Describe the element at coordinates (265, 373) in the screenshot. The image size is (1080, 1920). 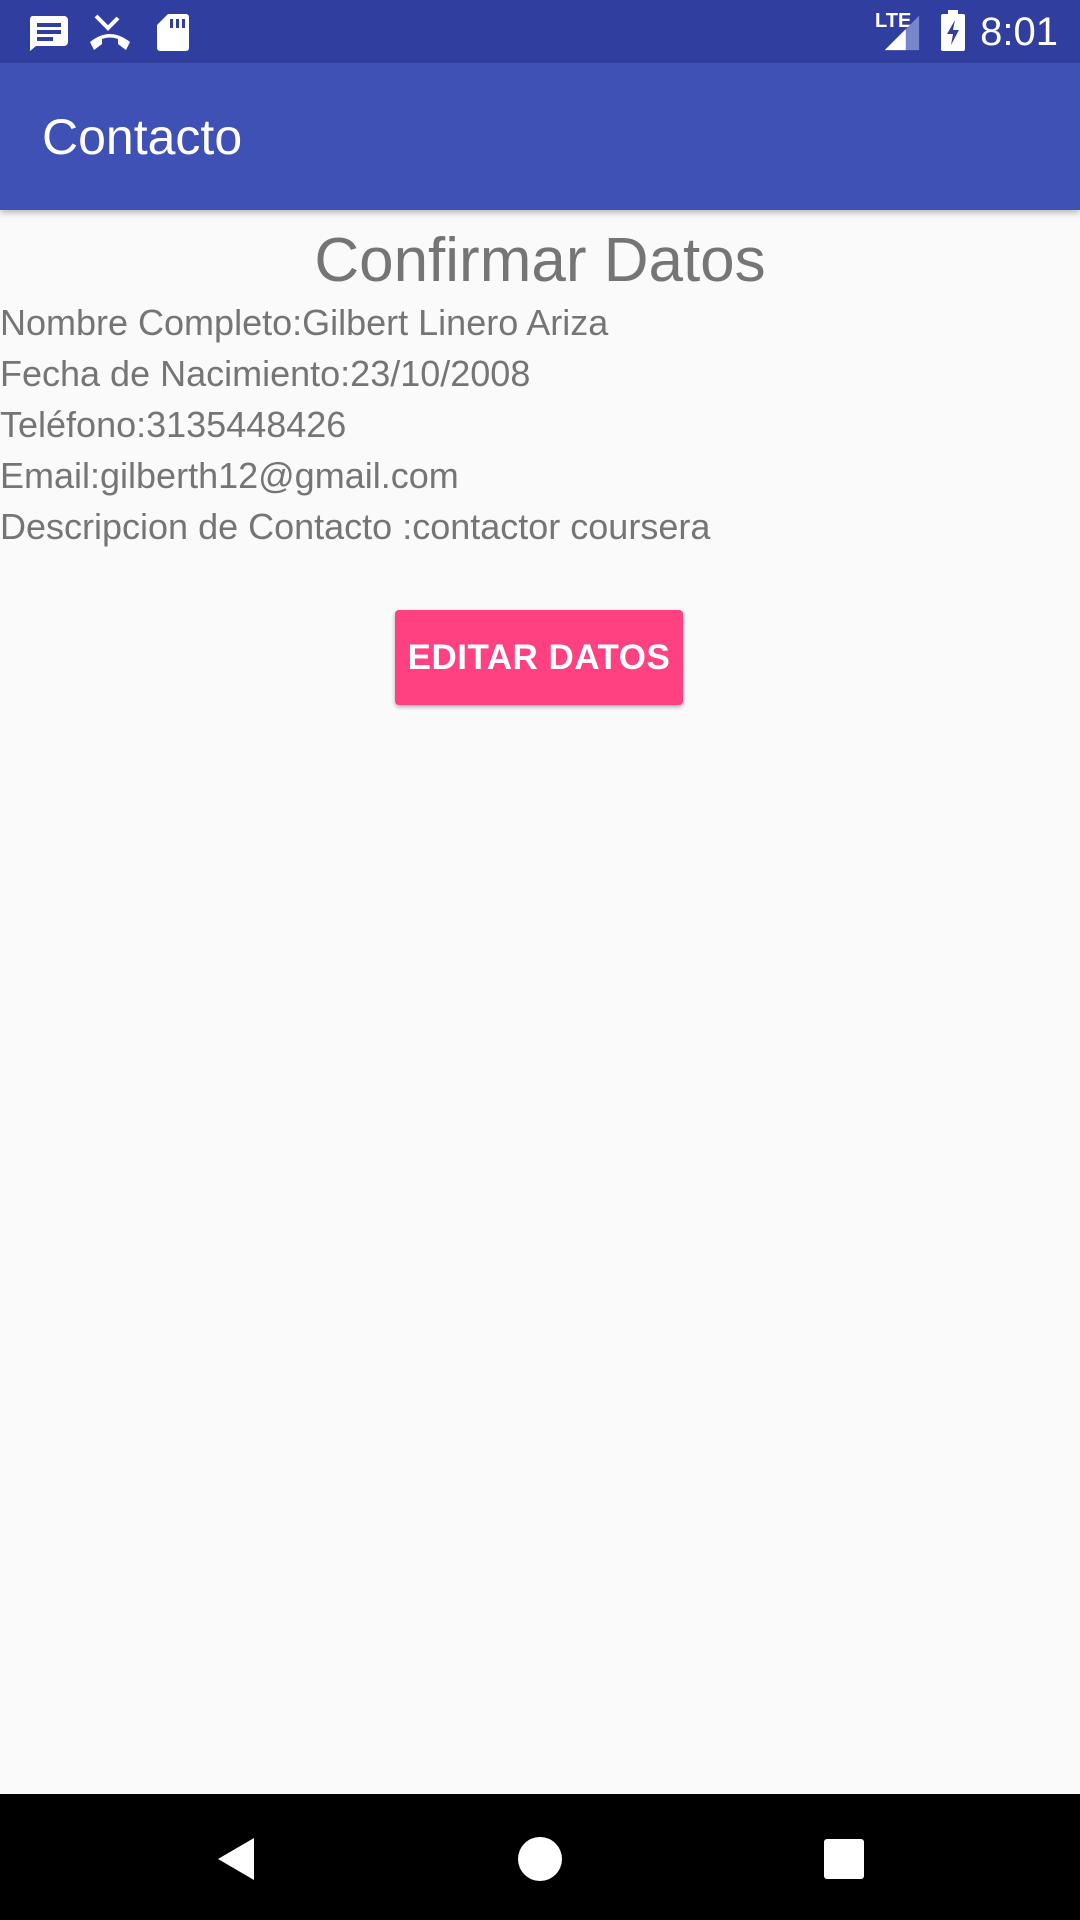
I see `birth-date-text: Fecha de Nacimiento:23/10/2008` at that location.